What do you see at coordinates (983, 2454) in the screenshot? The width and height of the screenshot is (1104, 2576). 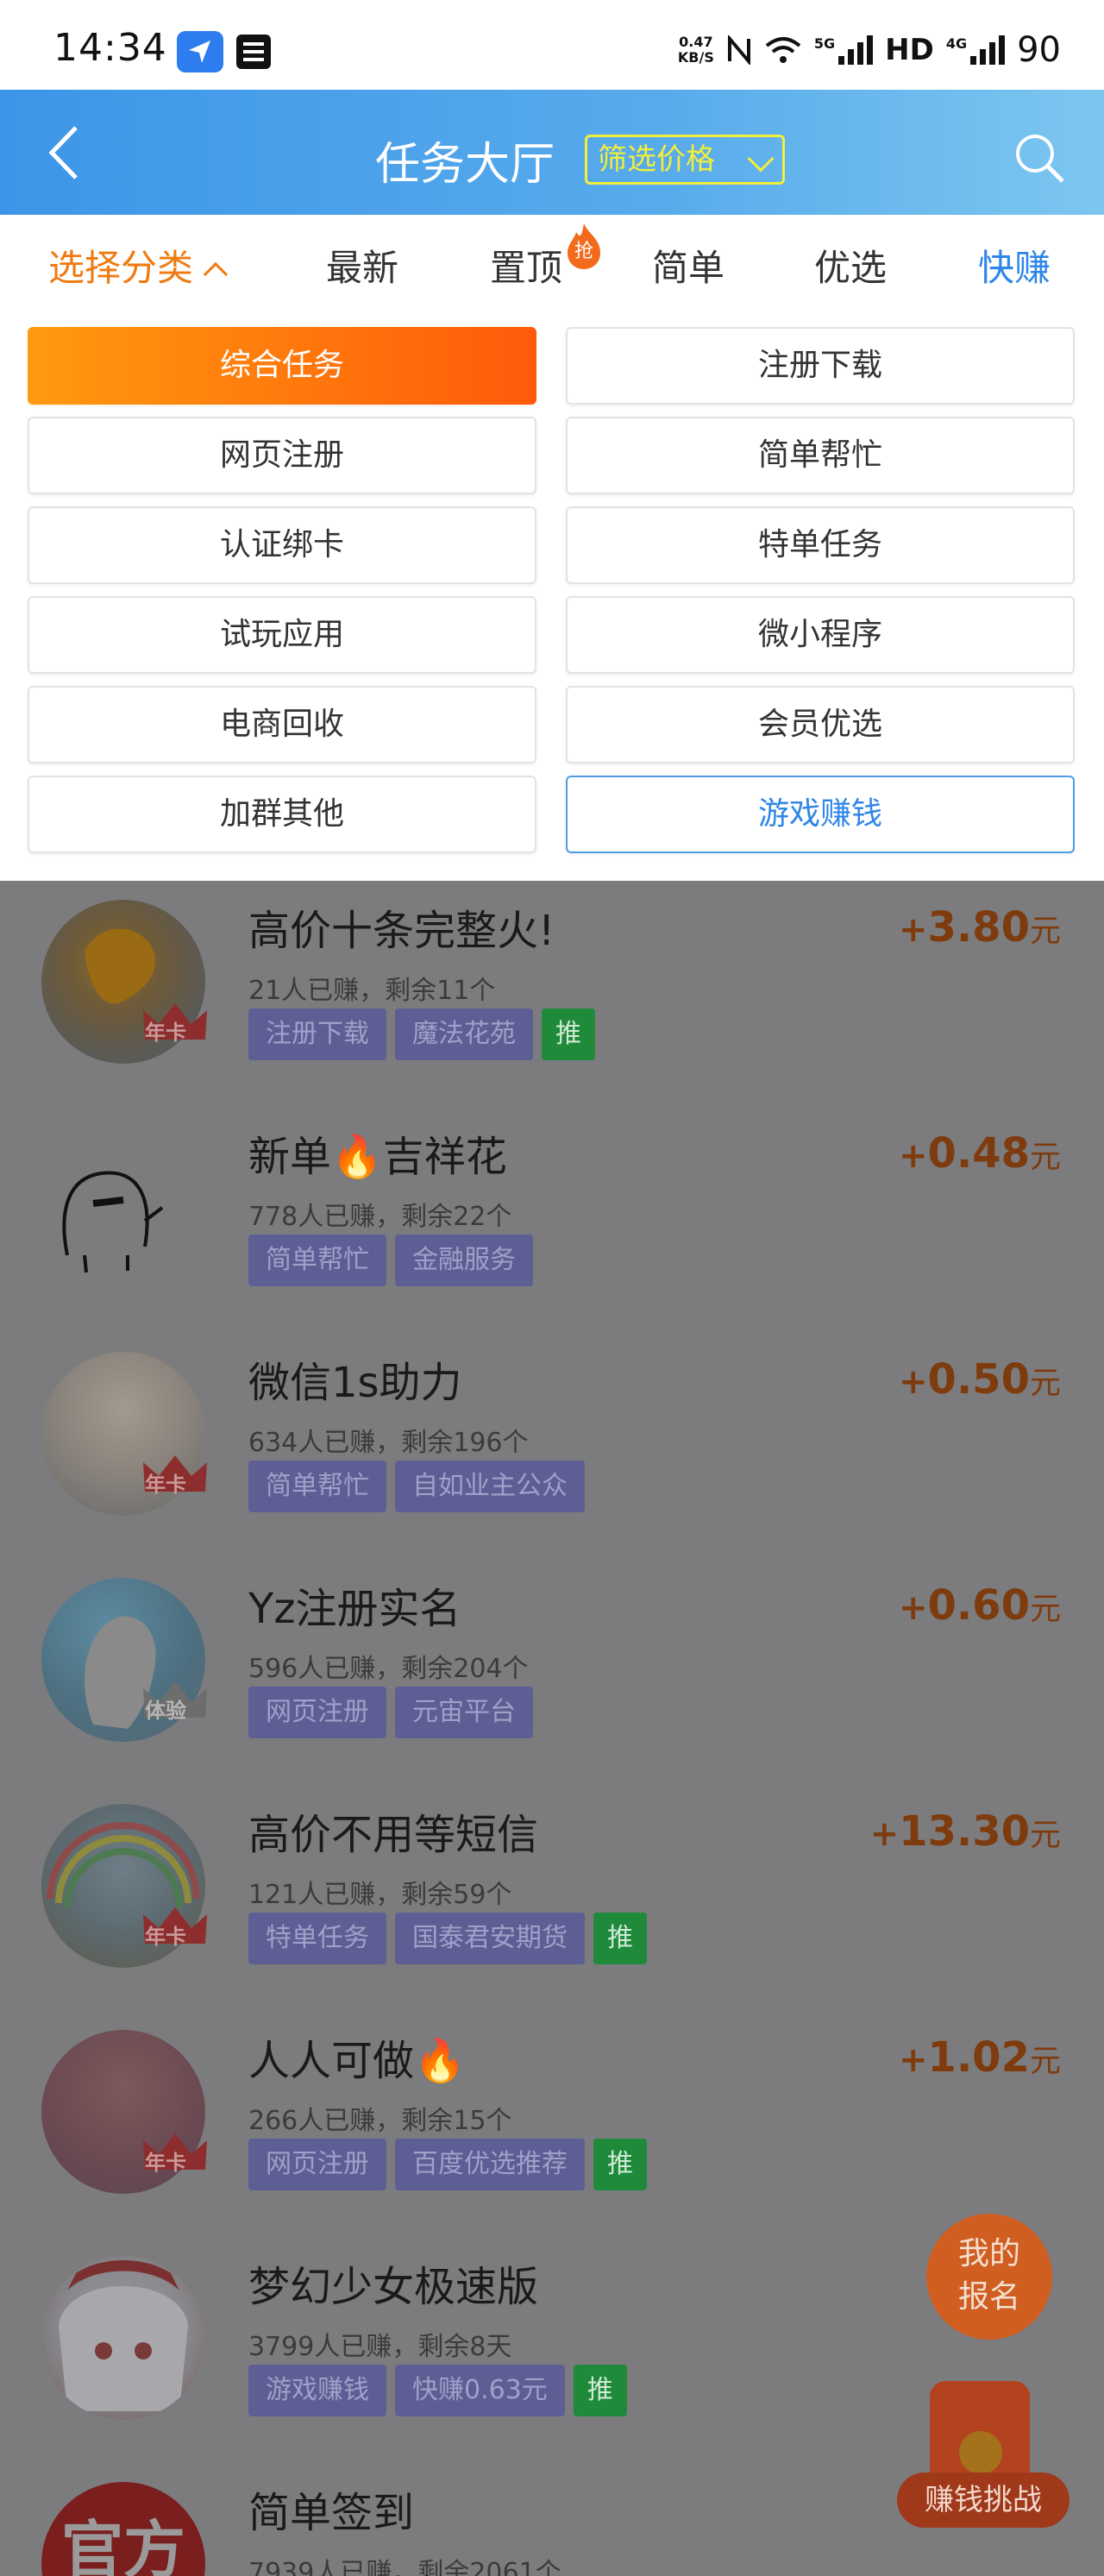 I see `earn-challenge-button: 赚钱挑战` at bounding box center [983, 2454].